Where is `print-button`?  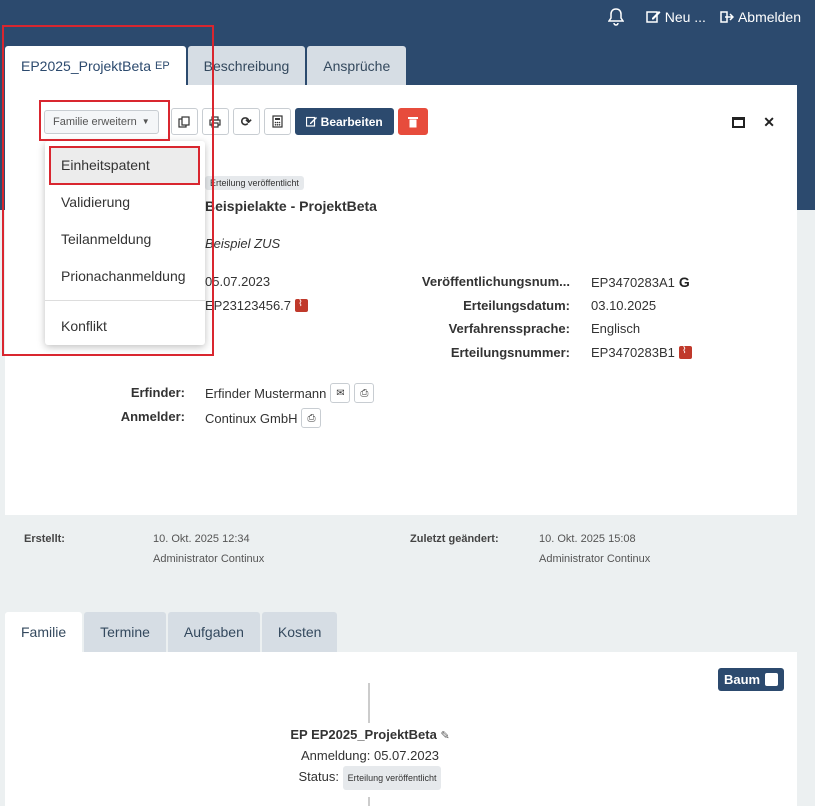 print-button is located at coordinates (215, 121).